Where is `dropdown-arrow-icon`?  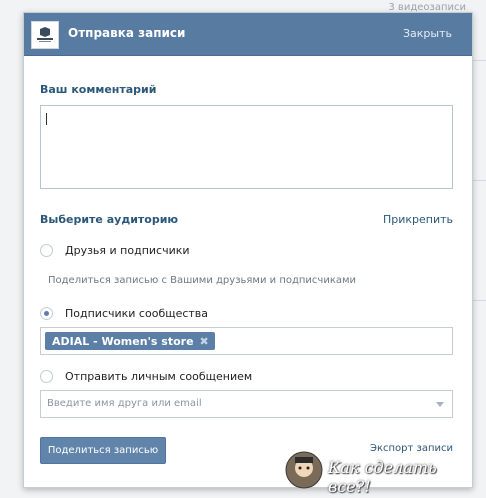
dropdown-arrow-icon is located at coordinates (440, 404).